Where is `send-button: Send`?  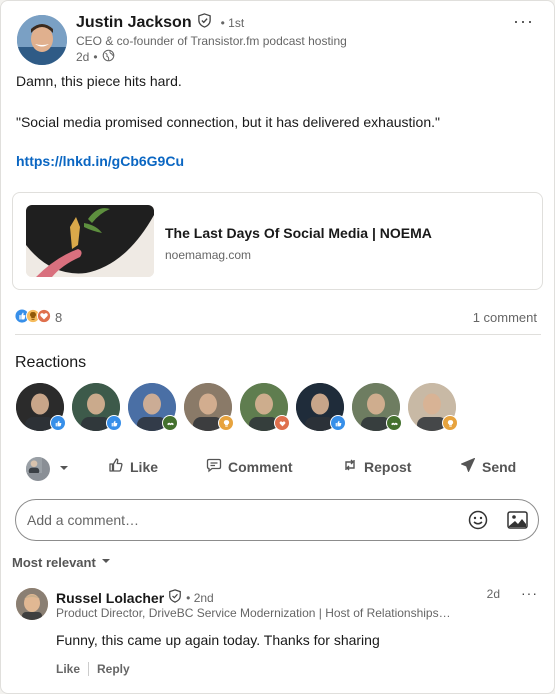 send-button: Send is located at coordinates (488, 466).